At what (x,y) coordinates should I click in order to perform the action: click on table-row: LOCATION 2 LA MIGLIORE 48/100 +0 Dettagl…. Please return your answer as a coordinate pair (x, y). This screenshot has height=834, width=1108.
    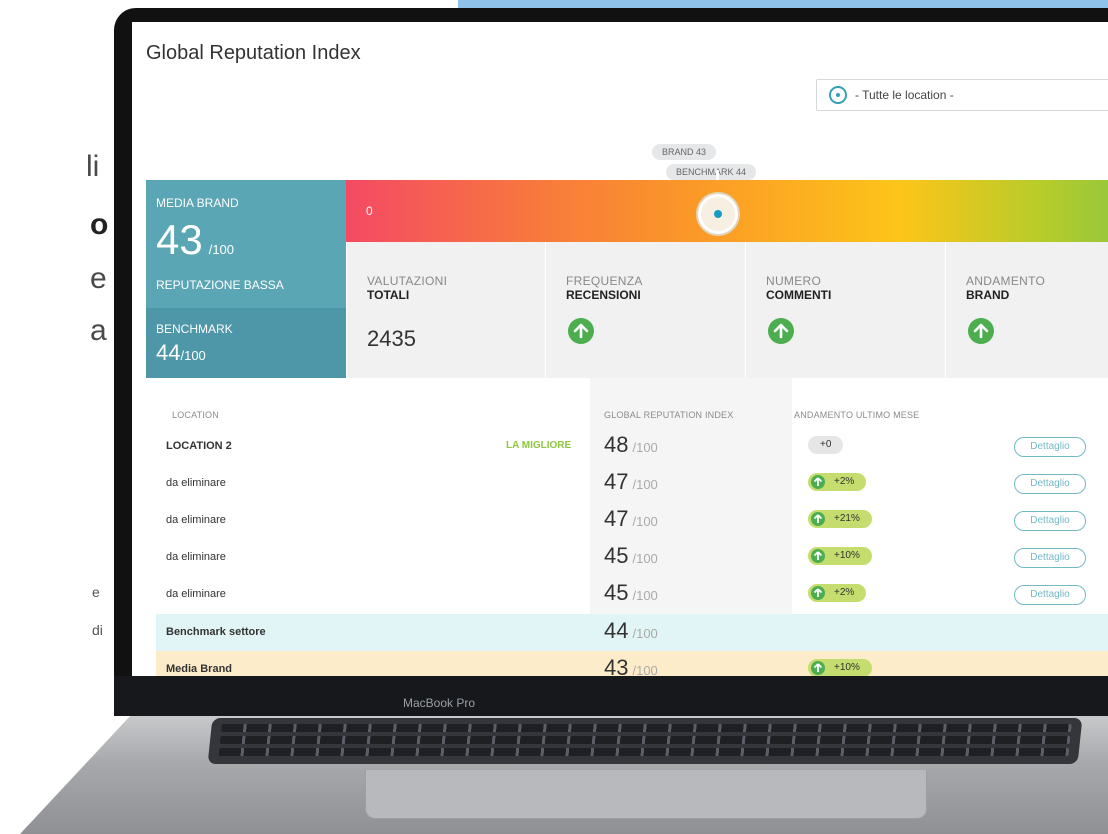
    Looking at the image, I should click on (632, 446).